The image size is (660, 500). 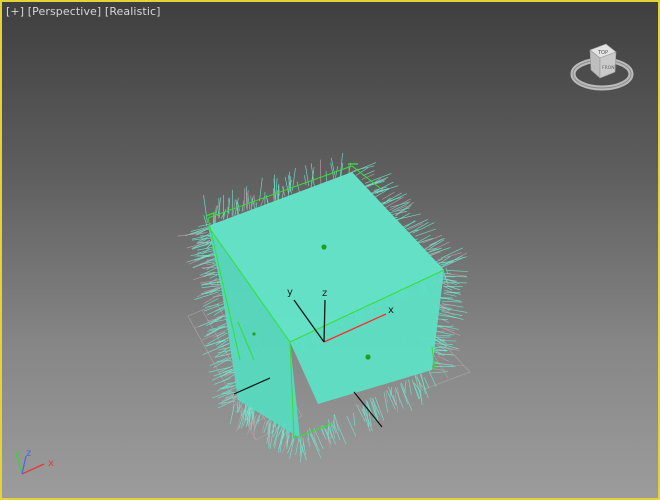 What do you see at coordinates (391, 310) in the screenshot?
I see `gizmo-x-label: x` at bounding box center [391, 310].